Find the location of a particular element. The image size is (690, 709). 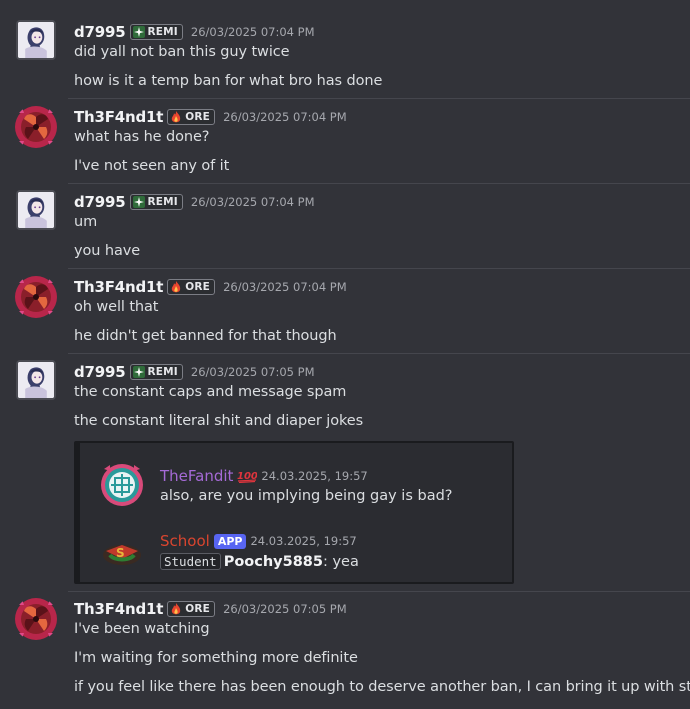

username: TheFandit is located at coordinates (197, 476).